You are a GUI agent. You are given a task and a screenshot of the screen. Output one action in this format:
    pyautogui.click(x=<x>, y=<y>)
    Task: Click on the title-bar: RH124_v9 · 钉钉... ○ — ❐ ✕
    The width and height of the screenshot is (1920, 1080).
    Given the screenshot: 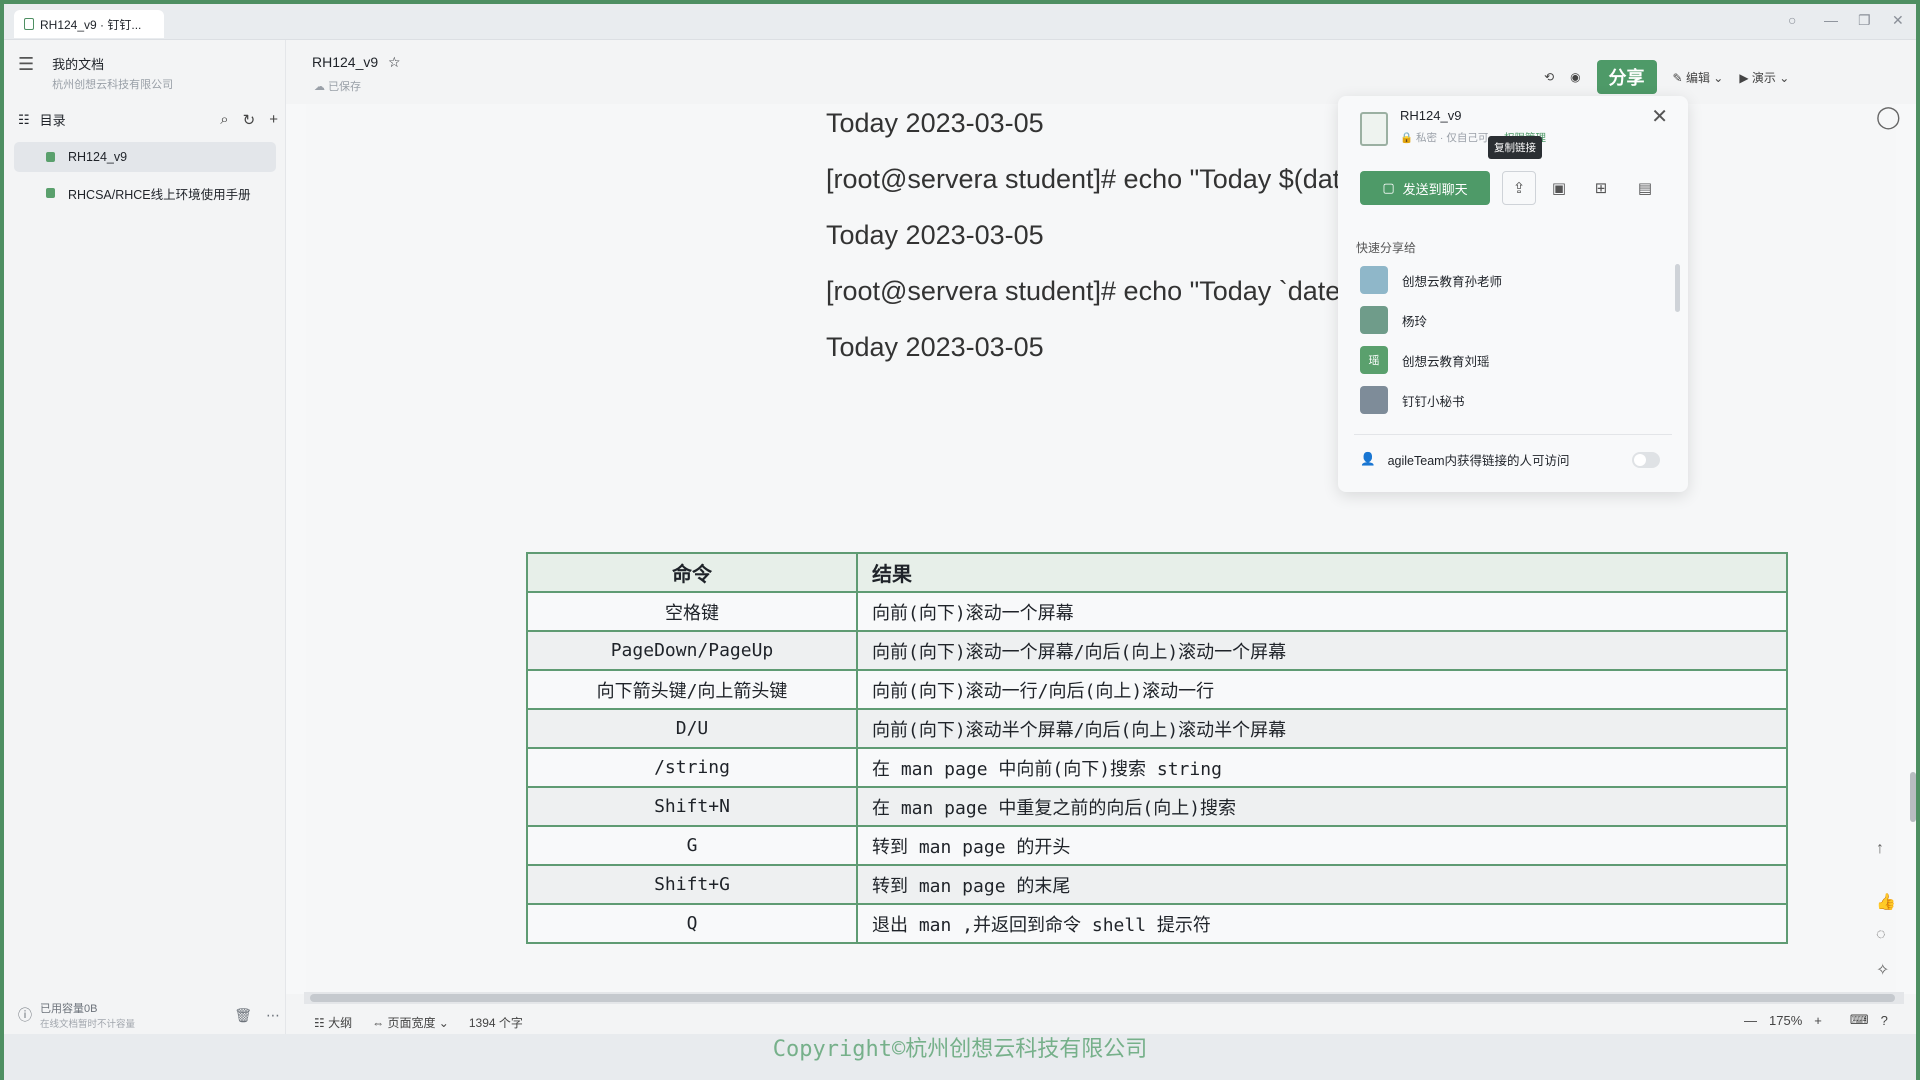 What is the action you would take?
    pyautogui.click(x=960, y=22)
    